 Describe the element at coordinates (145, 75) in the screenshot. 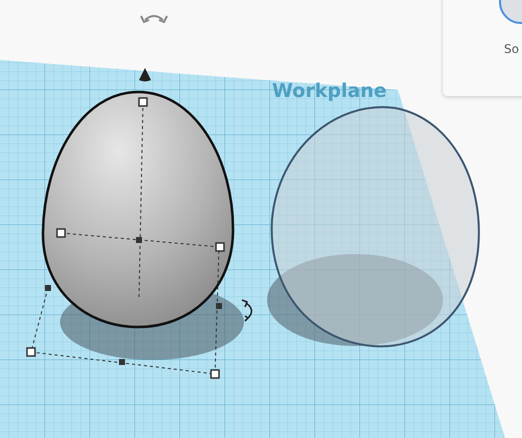

I see `cone-arrow-icon` at that location.